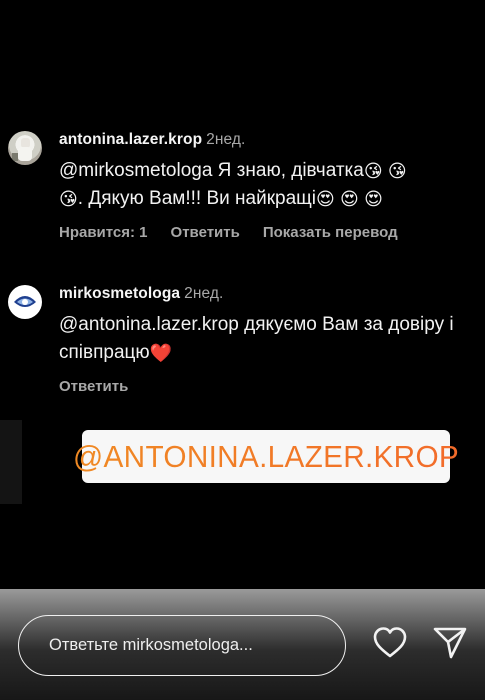 The height and width of the screenshot is (700, 485). I want to click on mention-sticker: @ANTONINA.LAZER.KROP, so click(266, 456).